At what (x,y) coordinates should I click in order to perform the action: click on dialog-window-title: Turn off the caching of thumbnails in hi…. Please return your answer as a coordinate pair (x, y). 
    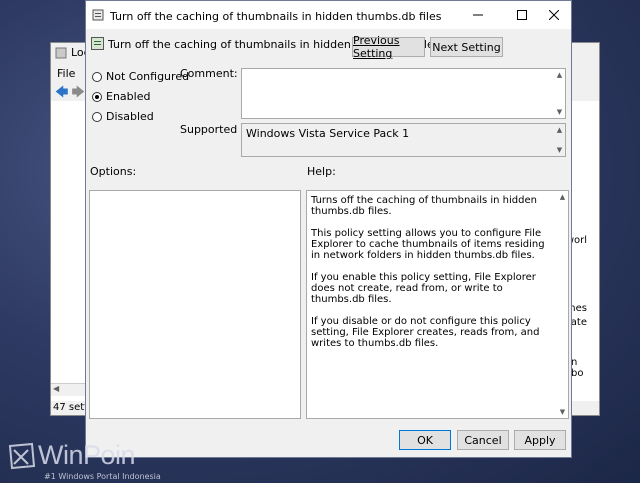
    Looking at the image, I should click on (276, 16).